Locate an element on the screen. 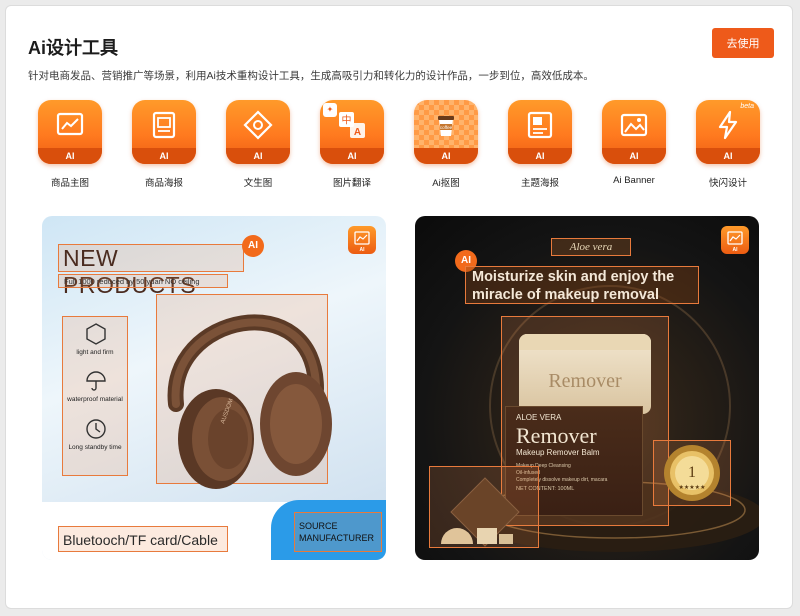  tool-ai-banner: AI Ai Banner is located at coordinates (634, 143).